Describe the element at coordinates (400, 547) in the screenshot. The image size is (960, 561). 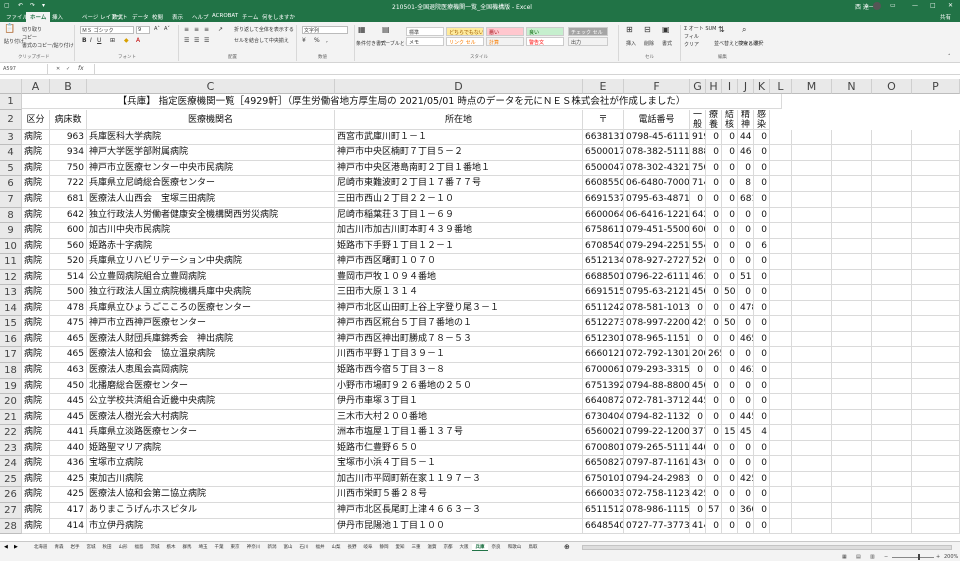
I see `sheet-tab: 愛知` at that location.